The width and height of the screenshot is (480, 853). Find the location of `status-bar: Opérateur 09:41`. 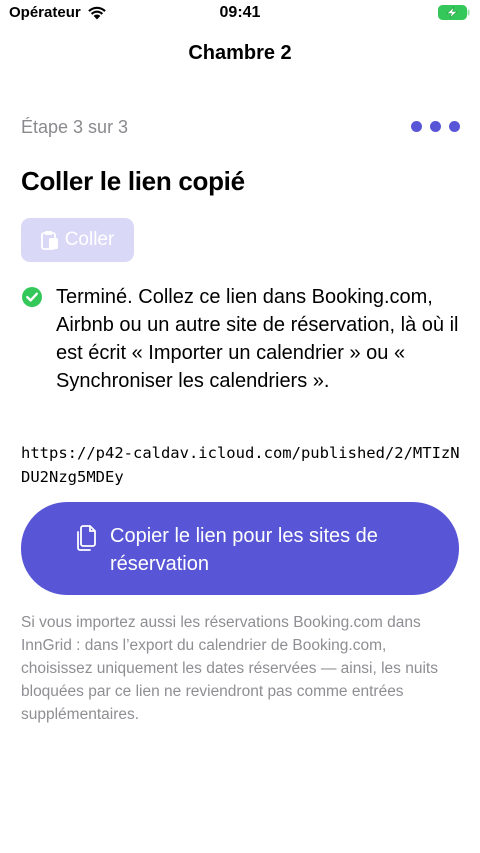

status-bar: Opérateur 09:41 is located at coordinates (240, 13).